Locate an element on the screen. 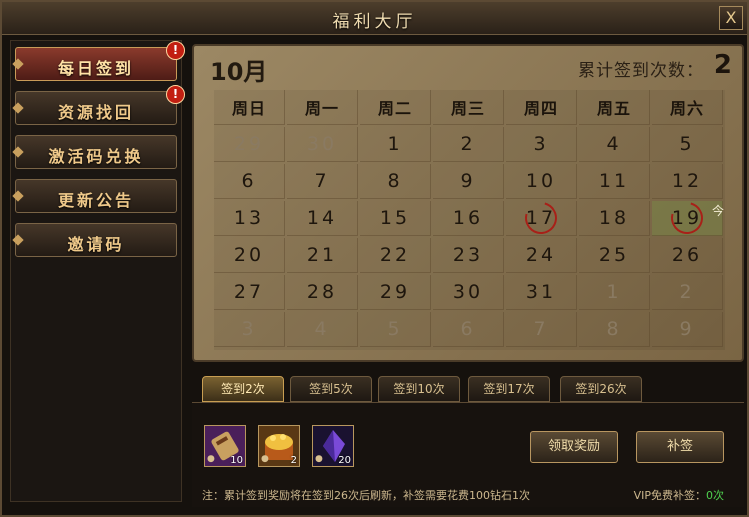 The width and height of the screenshot is (749, 517). signed-count-label: 累计签到次数： is located at coordinates (641, 71).